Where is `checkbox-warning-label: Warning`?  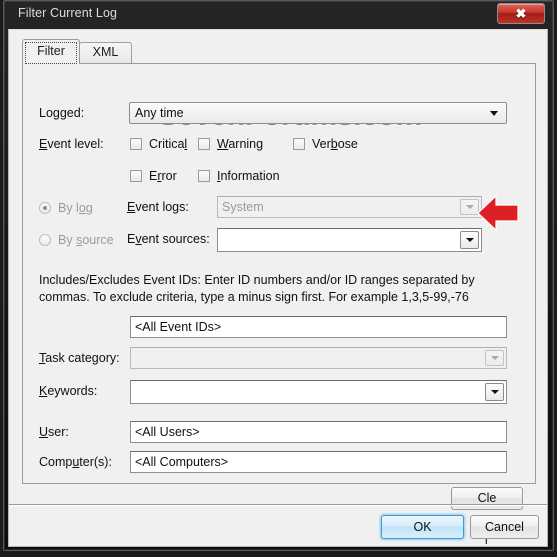
checkbox-warning-label: Warning is located at coordinates (240, 144).